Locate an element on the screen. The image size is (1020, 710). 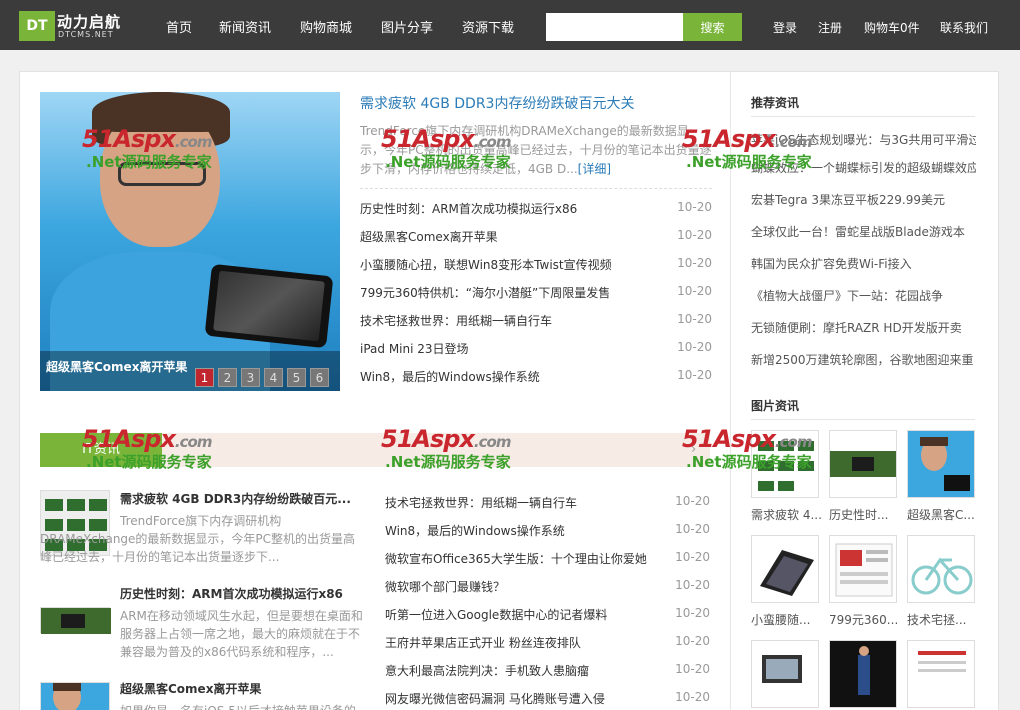
memory-chips-image is located at coordinates (786, 466).